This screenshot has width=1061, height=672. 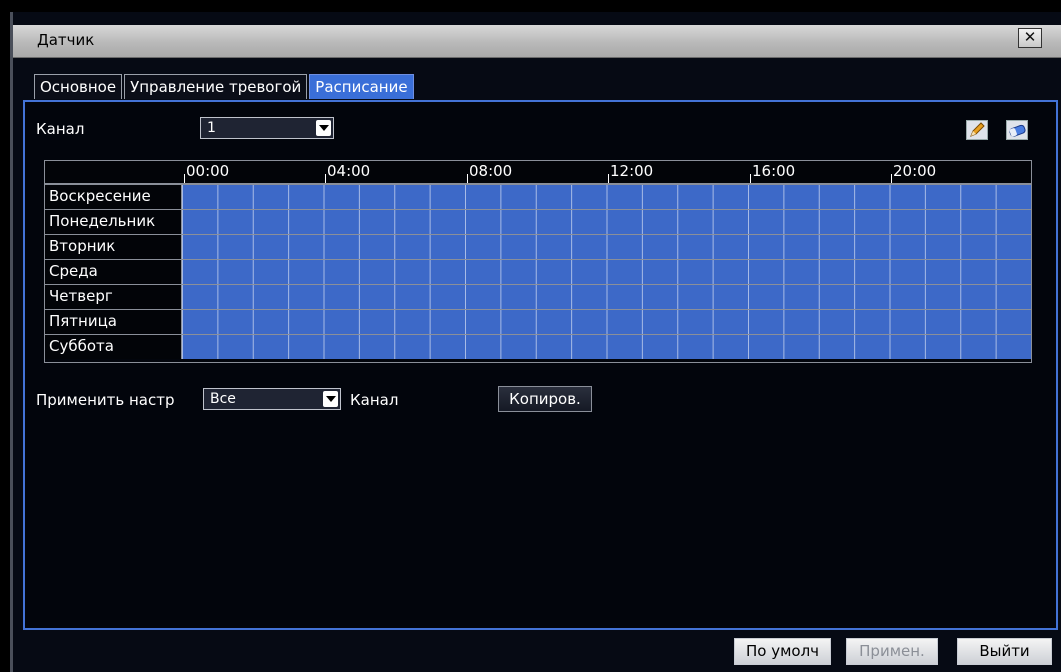 I want to click on day-label: Понедельник, so click(x=113, y=222).